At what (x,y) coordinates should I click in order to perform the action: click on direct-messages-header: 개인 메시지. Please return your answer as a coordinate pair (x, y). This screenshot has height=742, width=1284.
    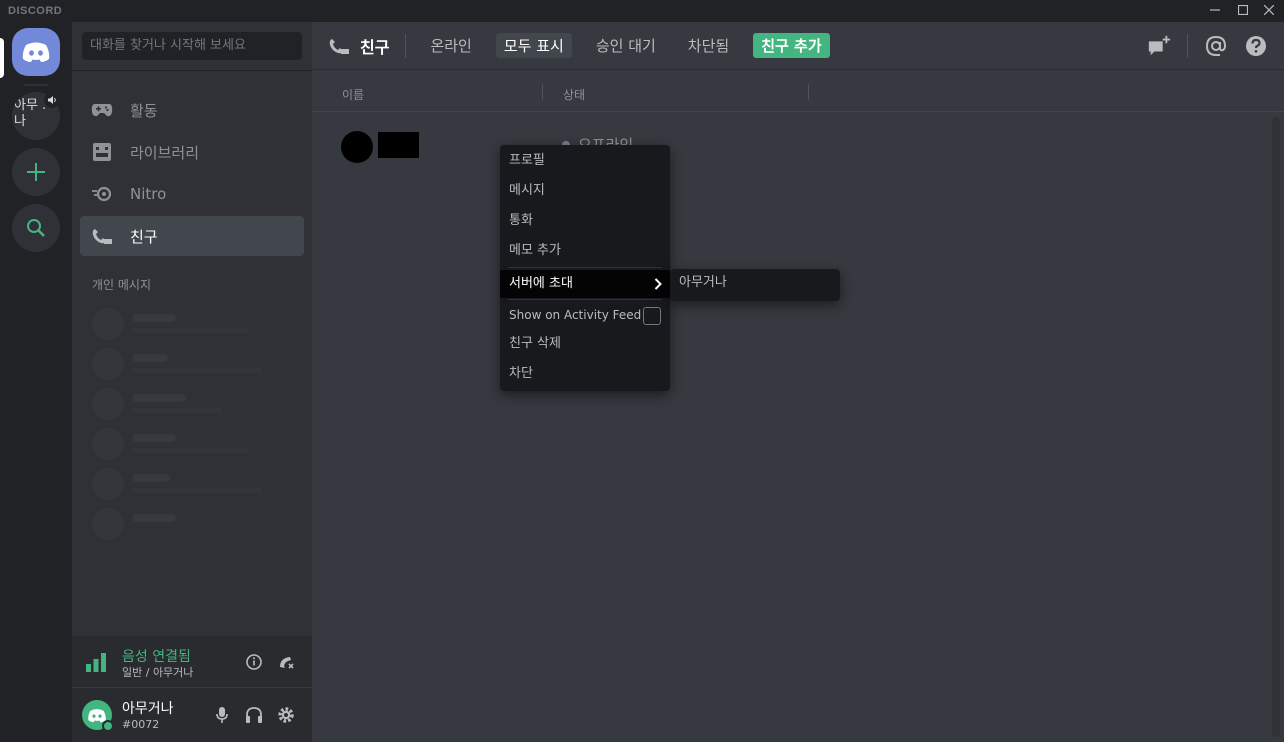
    Looking at the image, I should click on (122, 285).